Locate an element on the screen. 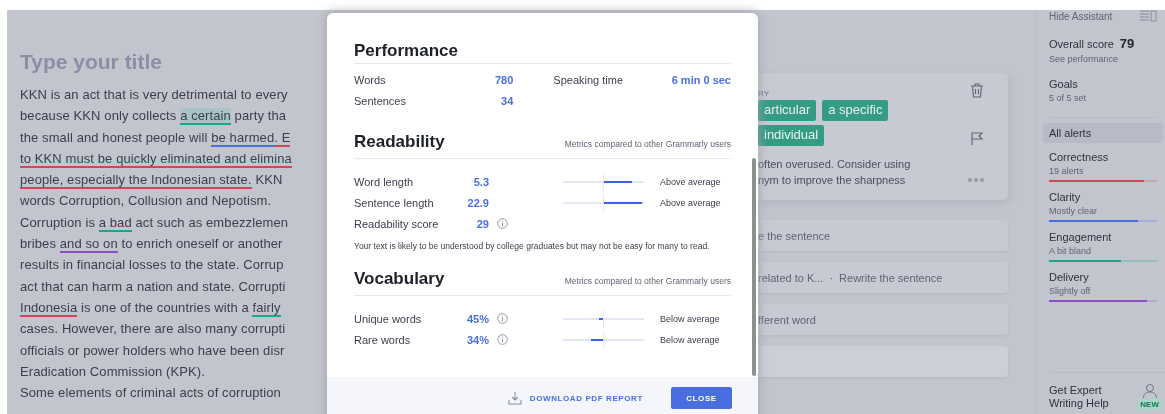 The width and height of the screenshot is (1165, 414). section-heading: Vocabulary is located at coordinates (399, 279).